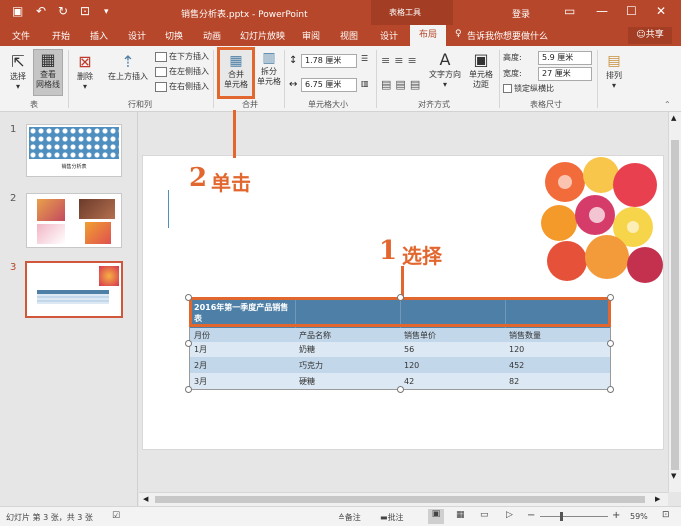 This screenshot has height=526, width=681. What do you see at coordinates (347, 349) in the screenshot?
I see `table-cell: 奶糖` at bounding box center [347, 349].